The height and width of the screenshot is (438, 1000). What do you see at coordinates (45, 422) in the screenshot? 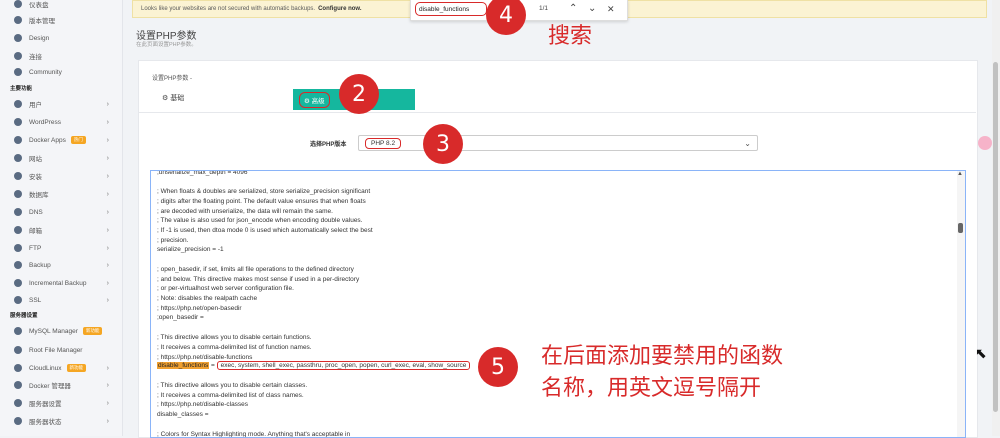
I see `sidebar-item-label: 服务器状态` at bounding box center [45, 422].